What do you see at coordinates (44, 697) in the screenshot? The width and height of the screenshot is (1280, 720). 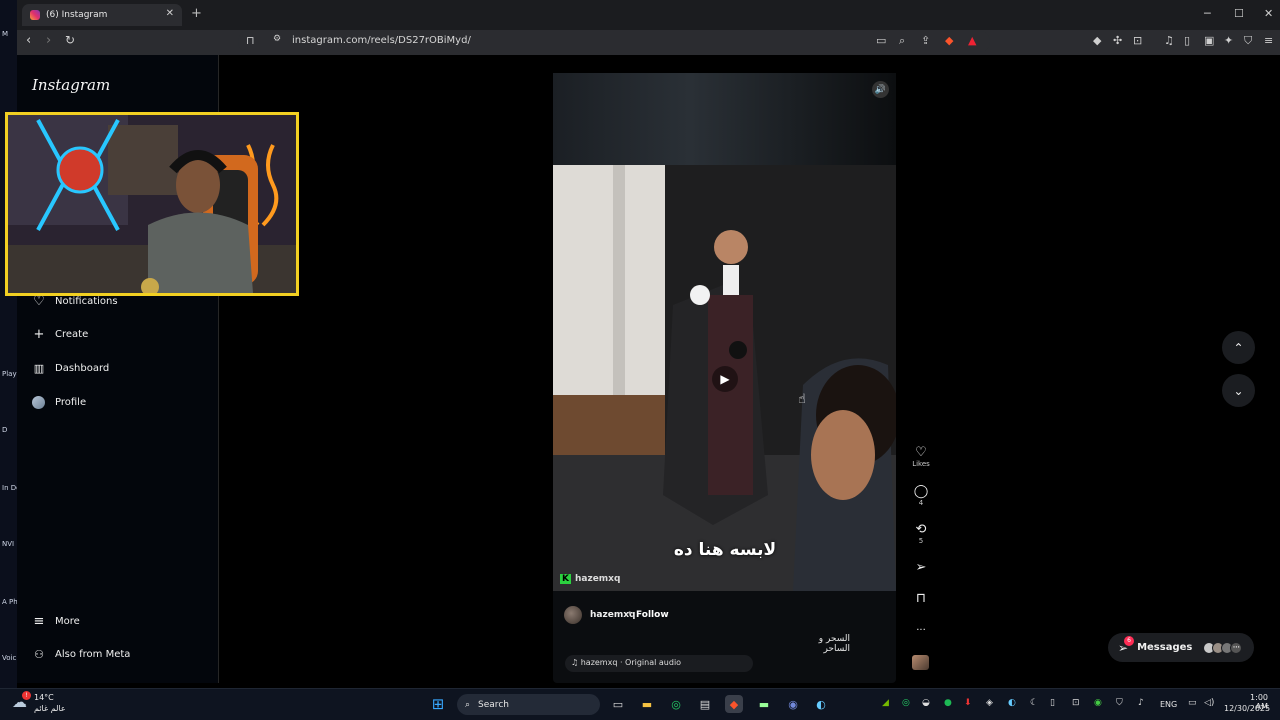 I see `weather-temperature: 14°C` at bounding box center [44, 697].